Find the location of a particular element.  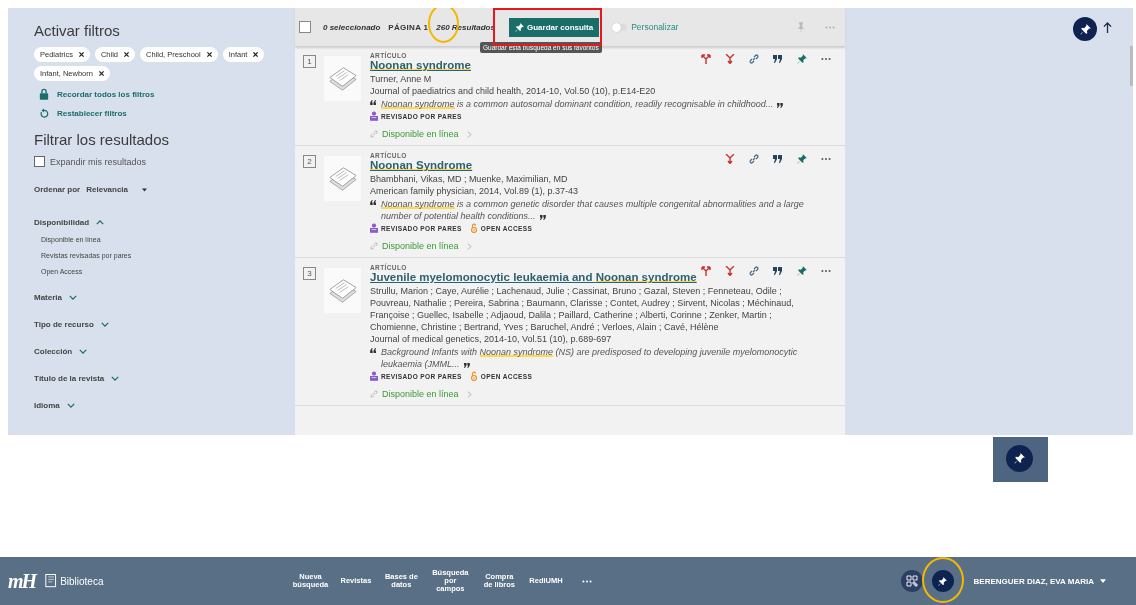

qr-code-button is located at coordinates (911, 581).